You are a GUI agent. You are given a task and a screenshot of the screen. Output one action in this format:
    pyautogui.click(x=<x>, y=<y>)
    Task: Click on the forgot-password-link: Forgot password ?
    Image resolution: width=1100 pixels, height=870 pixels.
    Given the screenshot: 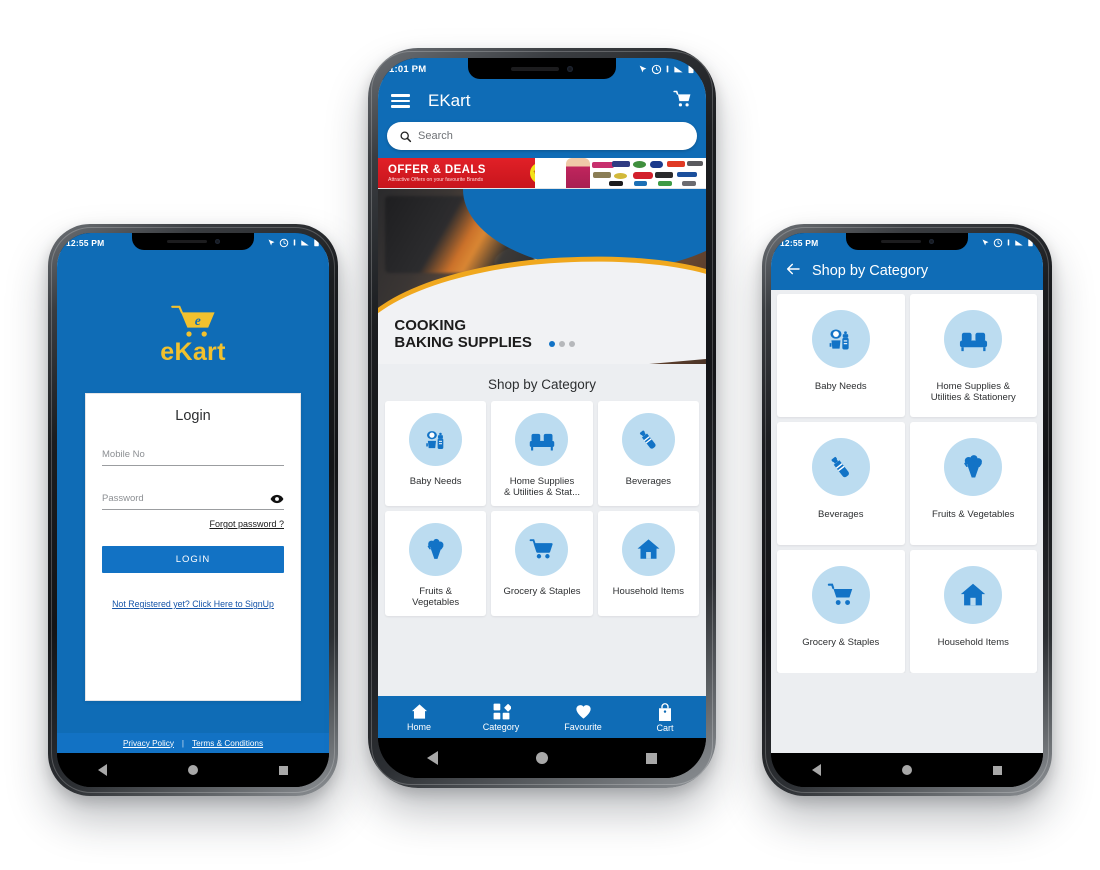 What is the action you would take?
    pyautogui.click(x=193, y=524)
    